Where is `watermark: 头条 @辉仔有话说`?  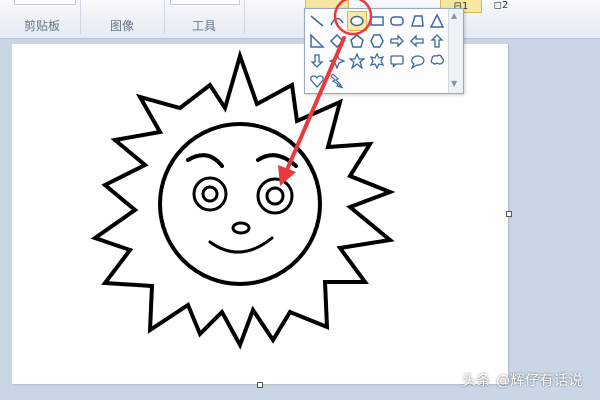 watermark: 头条 @辉仔有话说 is located at coordinates (522, 381).